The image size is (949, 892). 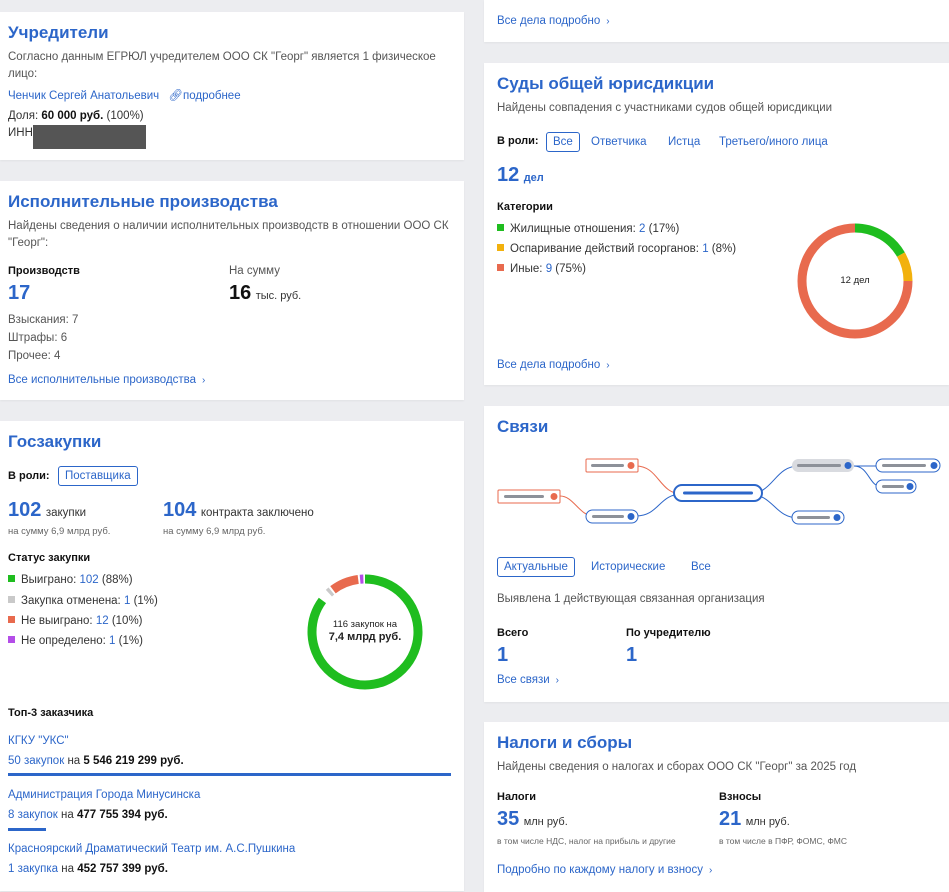 I want to click on taxes-title: Налоги и сборы, so click(x=565, y=742).